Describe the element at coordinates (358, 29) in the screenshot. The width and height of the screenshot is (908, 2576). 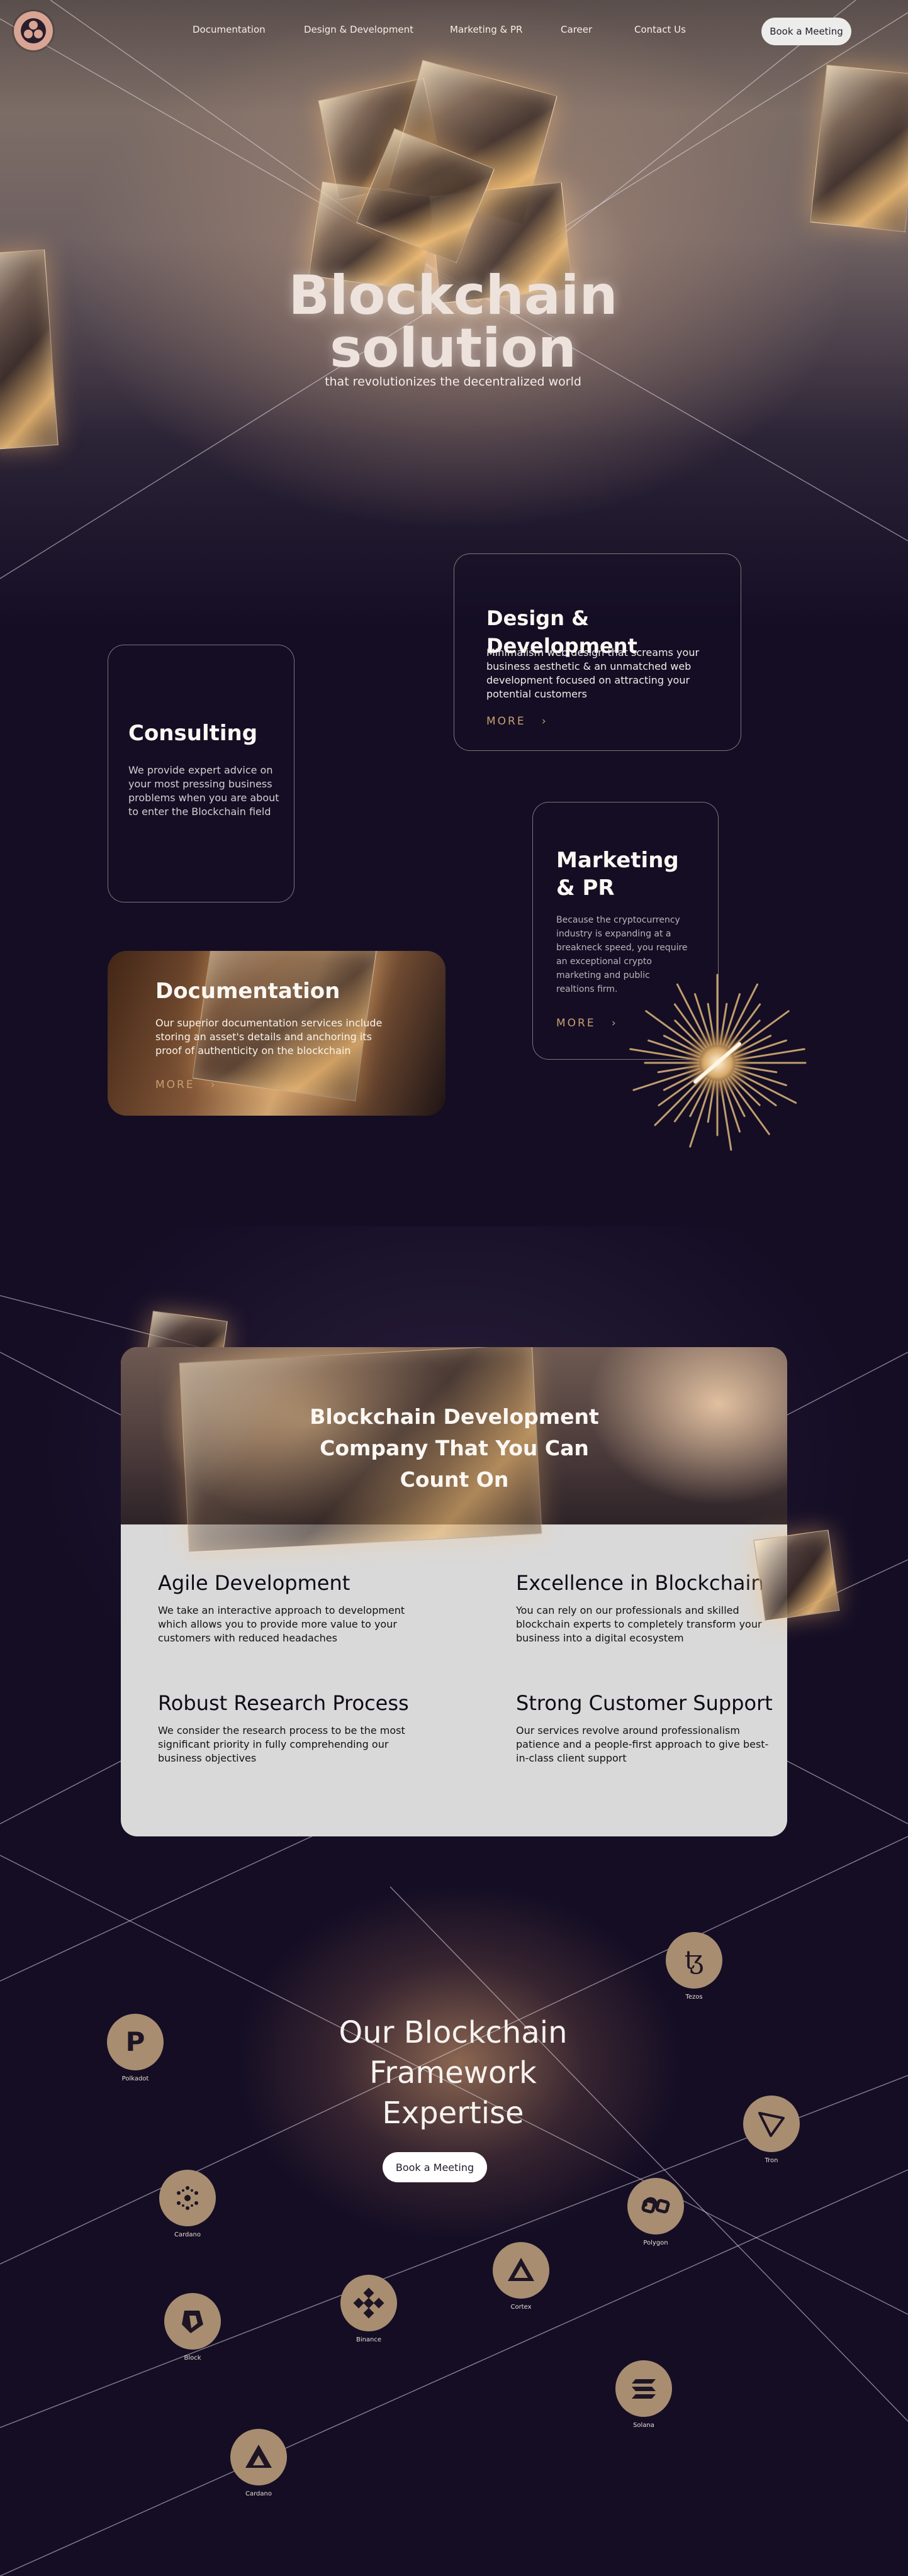
I see `nav-design-development: Design & Development` at that location.